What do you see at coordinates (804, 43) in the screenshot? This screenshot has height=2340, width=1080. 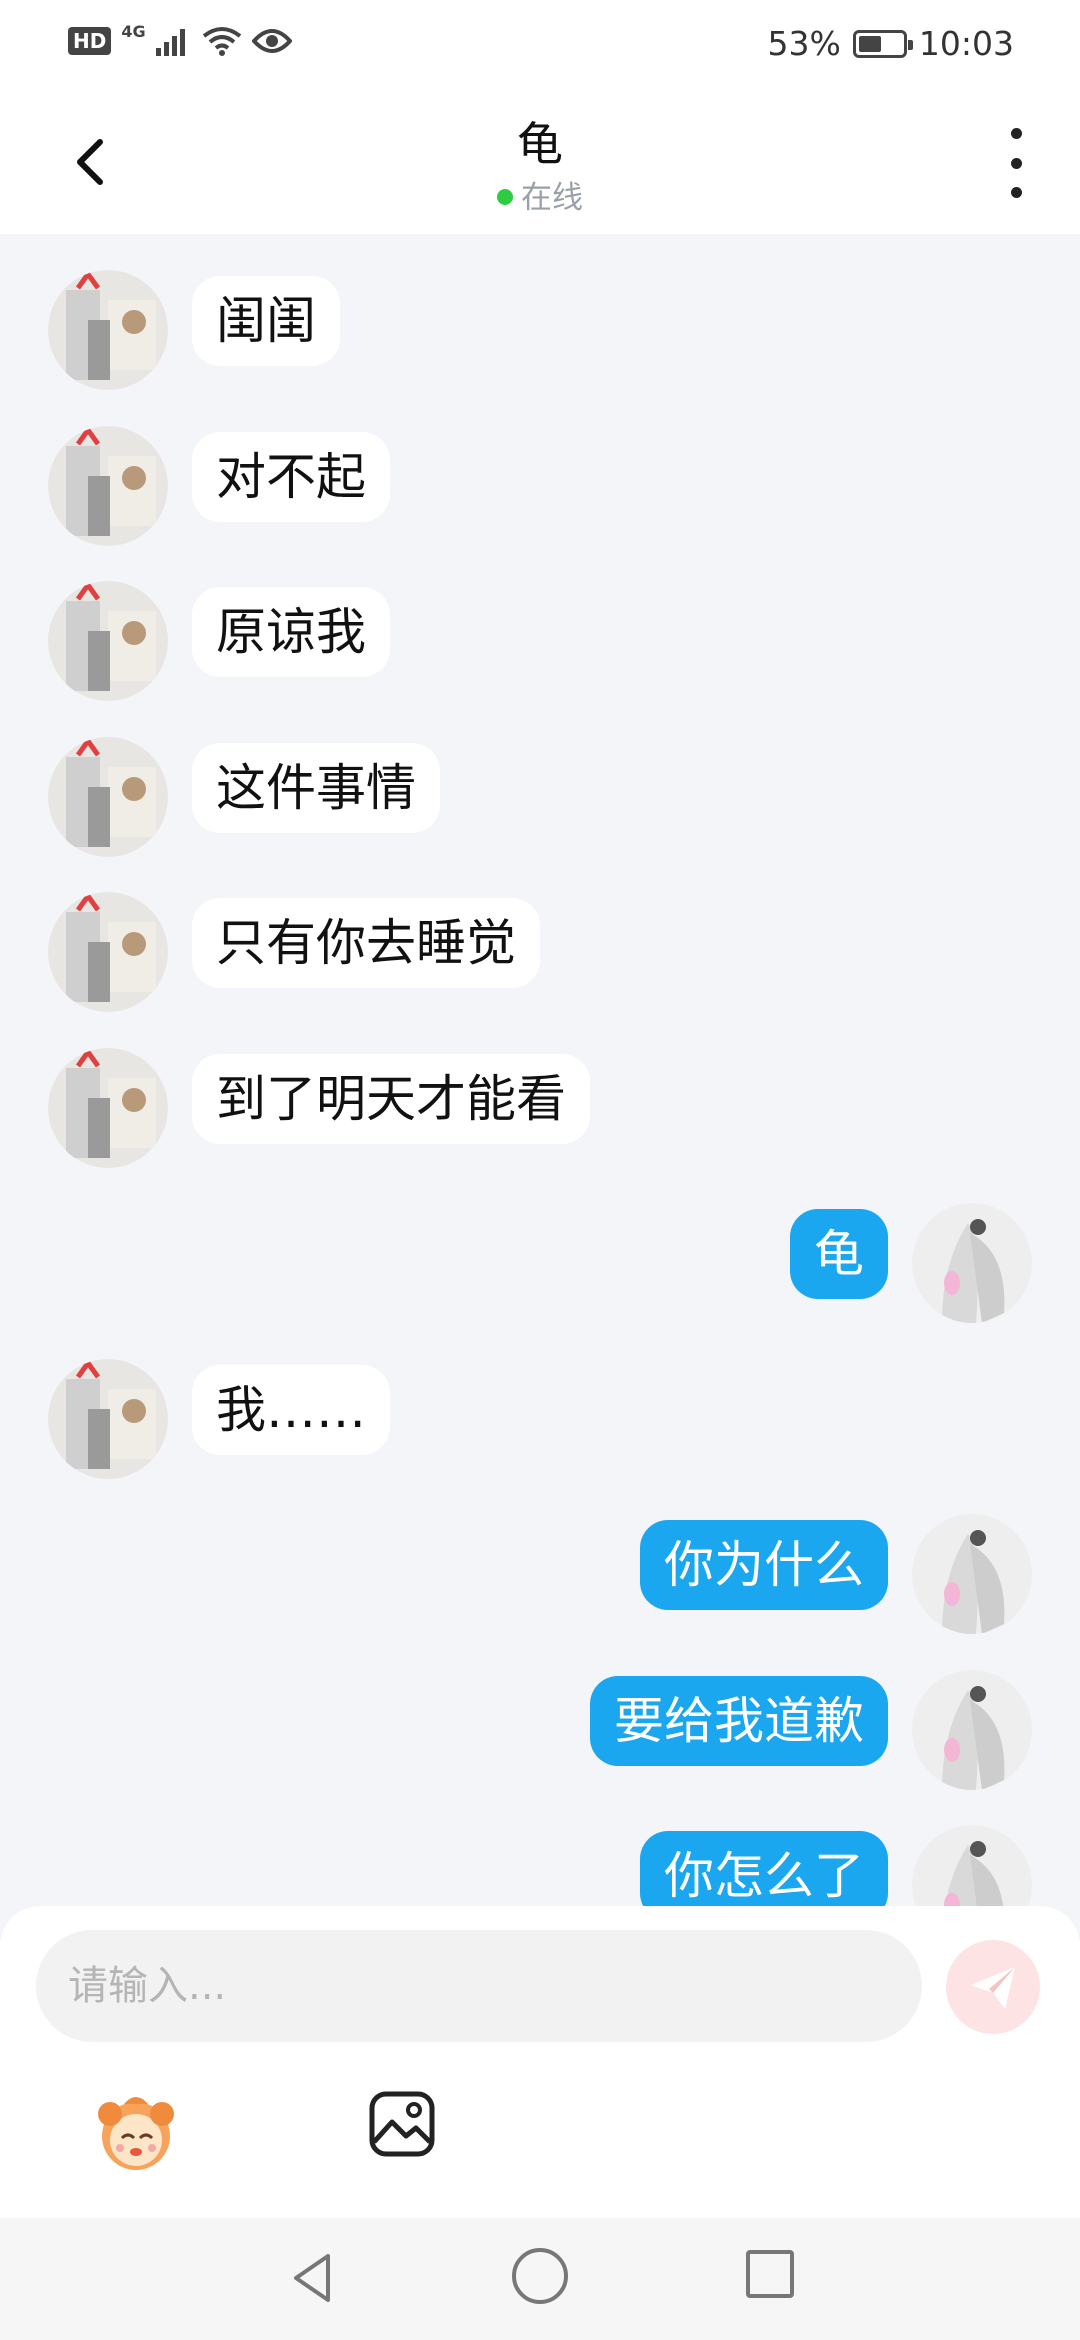 I see `battery-percent: 53%` at bounding box center [804, 43].